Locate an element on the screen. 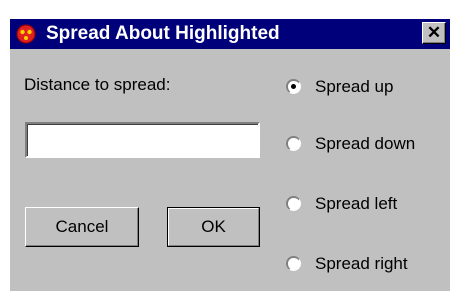 This screenshot has width=450, height=291. radio-label-up: Spread up is located at coordinates (354, 86).